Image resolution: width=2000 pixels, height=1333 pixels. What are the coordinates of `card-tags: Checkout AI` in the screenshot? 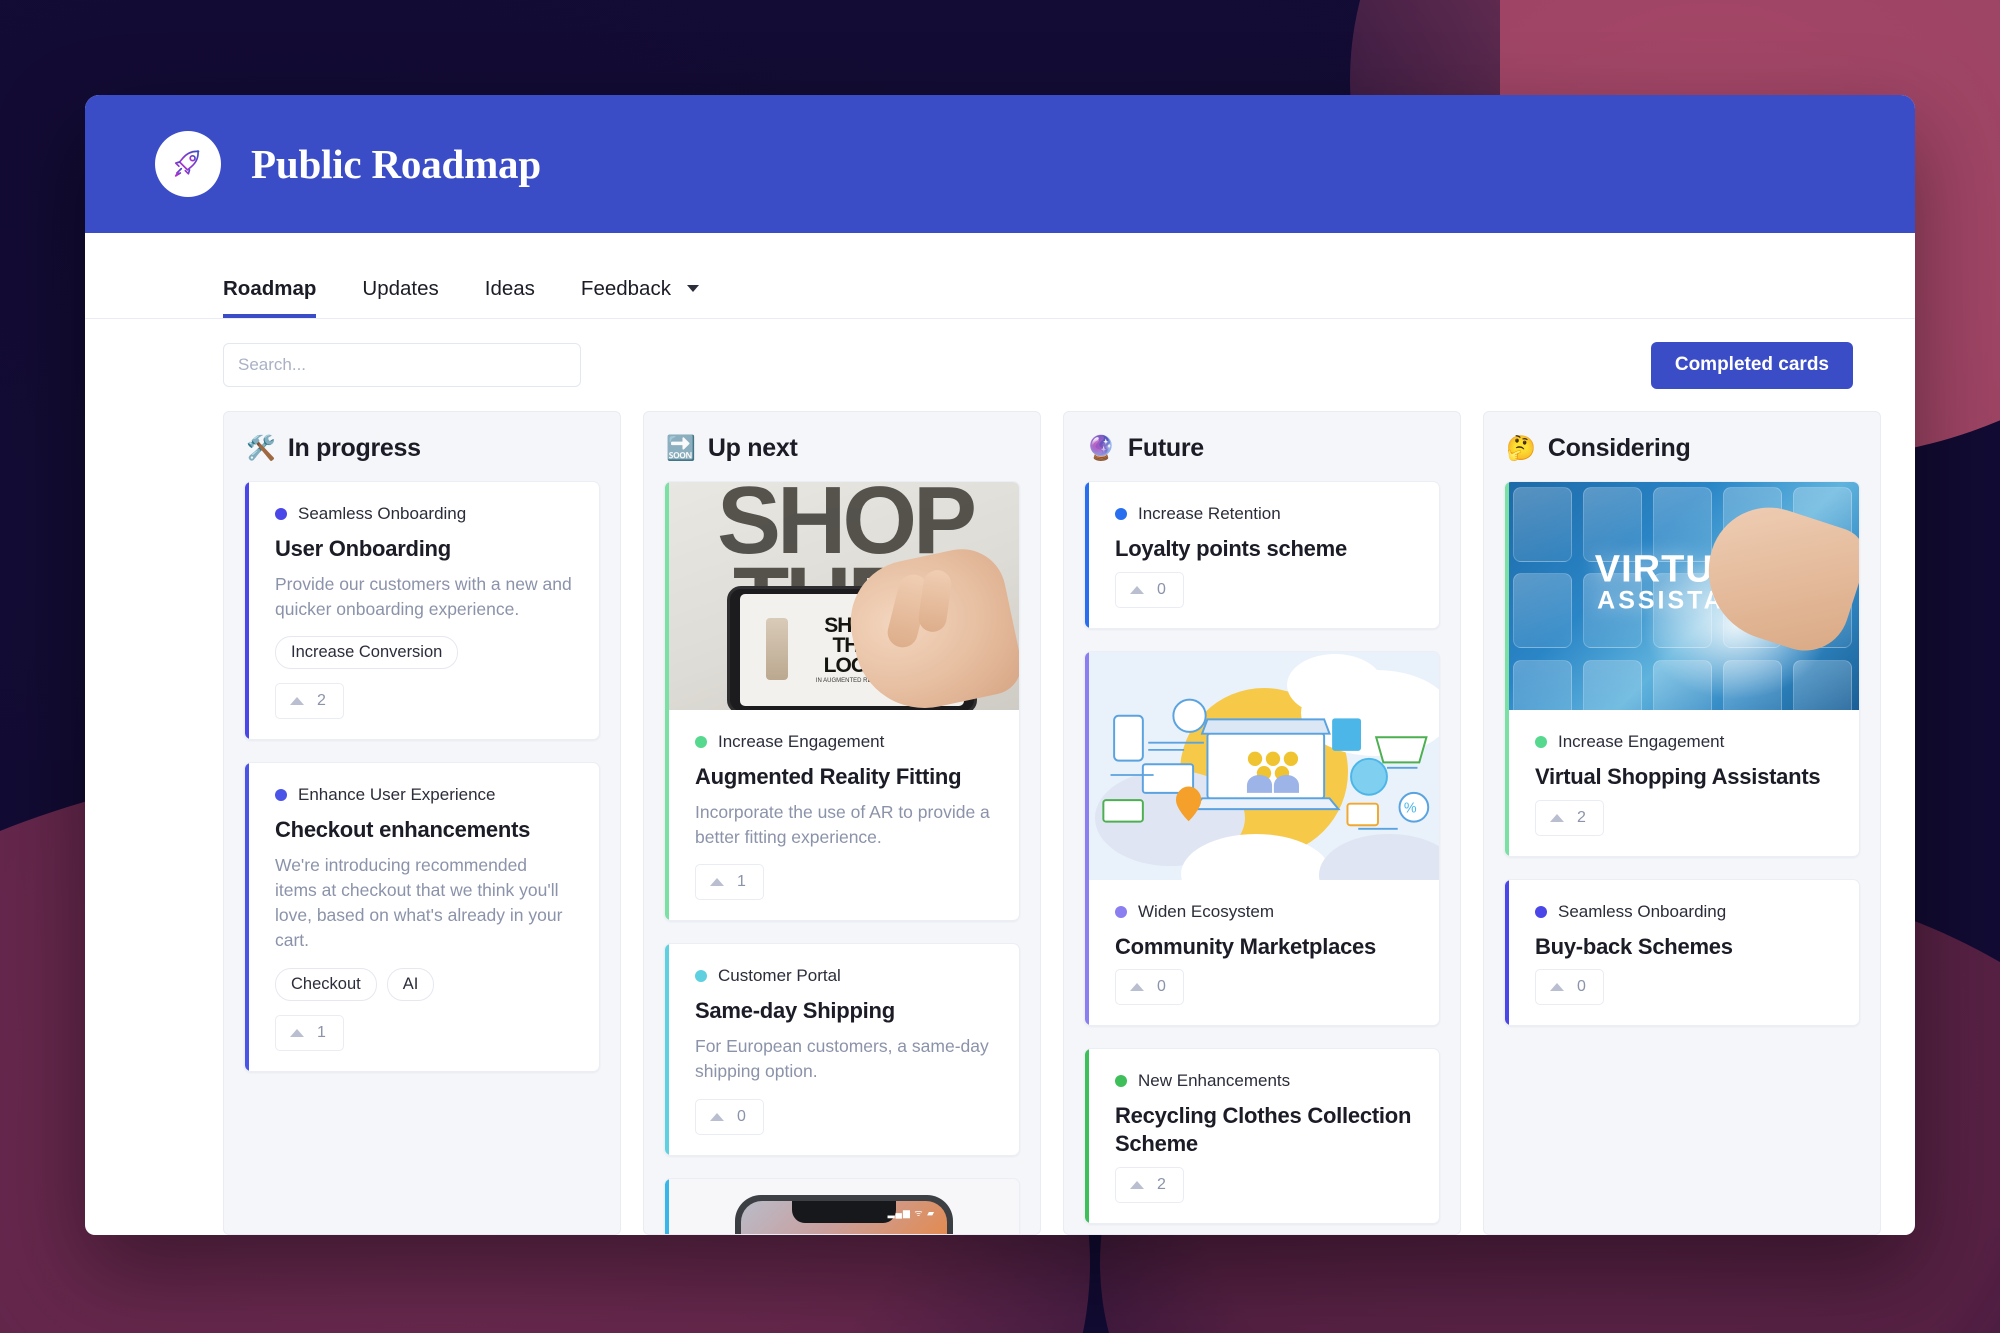 It's located at (424, 984).